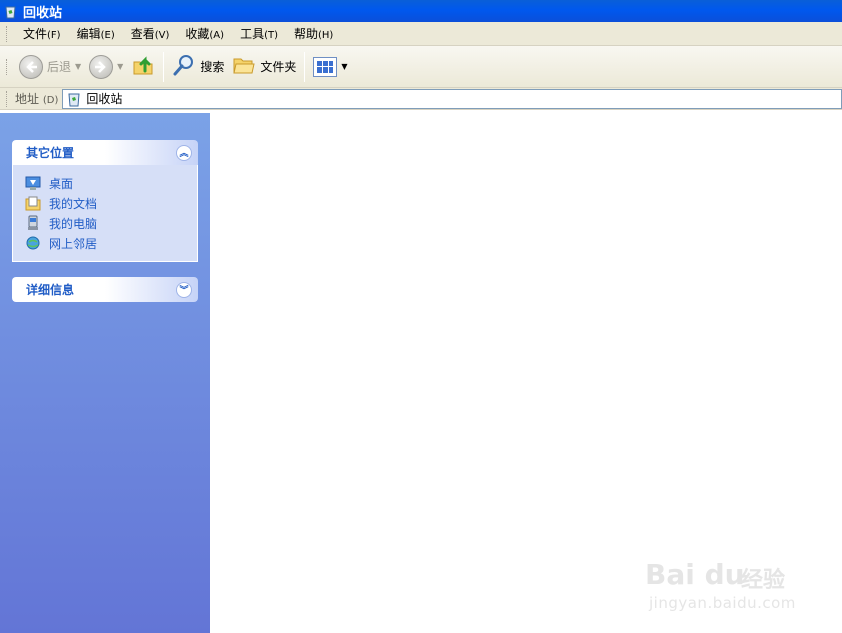  What do you see at coordinates (259, 33) in the screenshot?
I see `menu-tools: 工具(T)` at bounding box center [259, 33].